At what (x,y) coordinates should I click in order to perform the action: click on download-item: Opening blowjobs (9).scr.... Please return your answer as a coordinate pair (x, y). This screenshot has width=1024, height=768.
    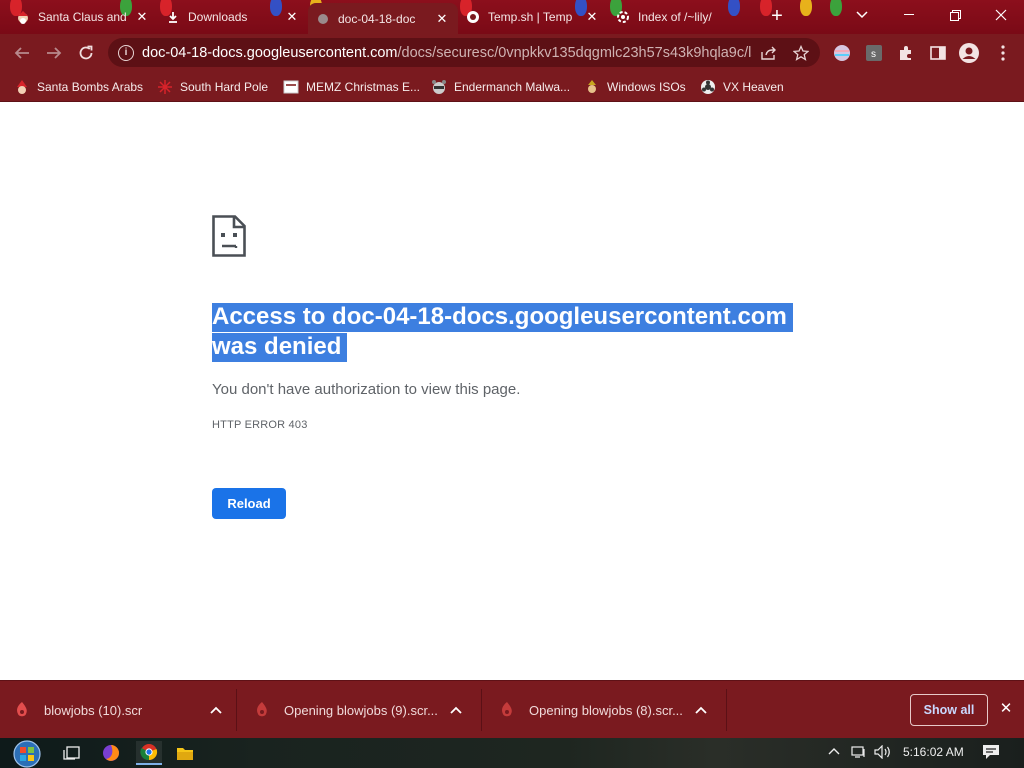
    Looking at the image, I should click on (360, 710).